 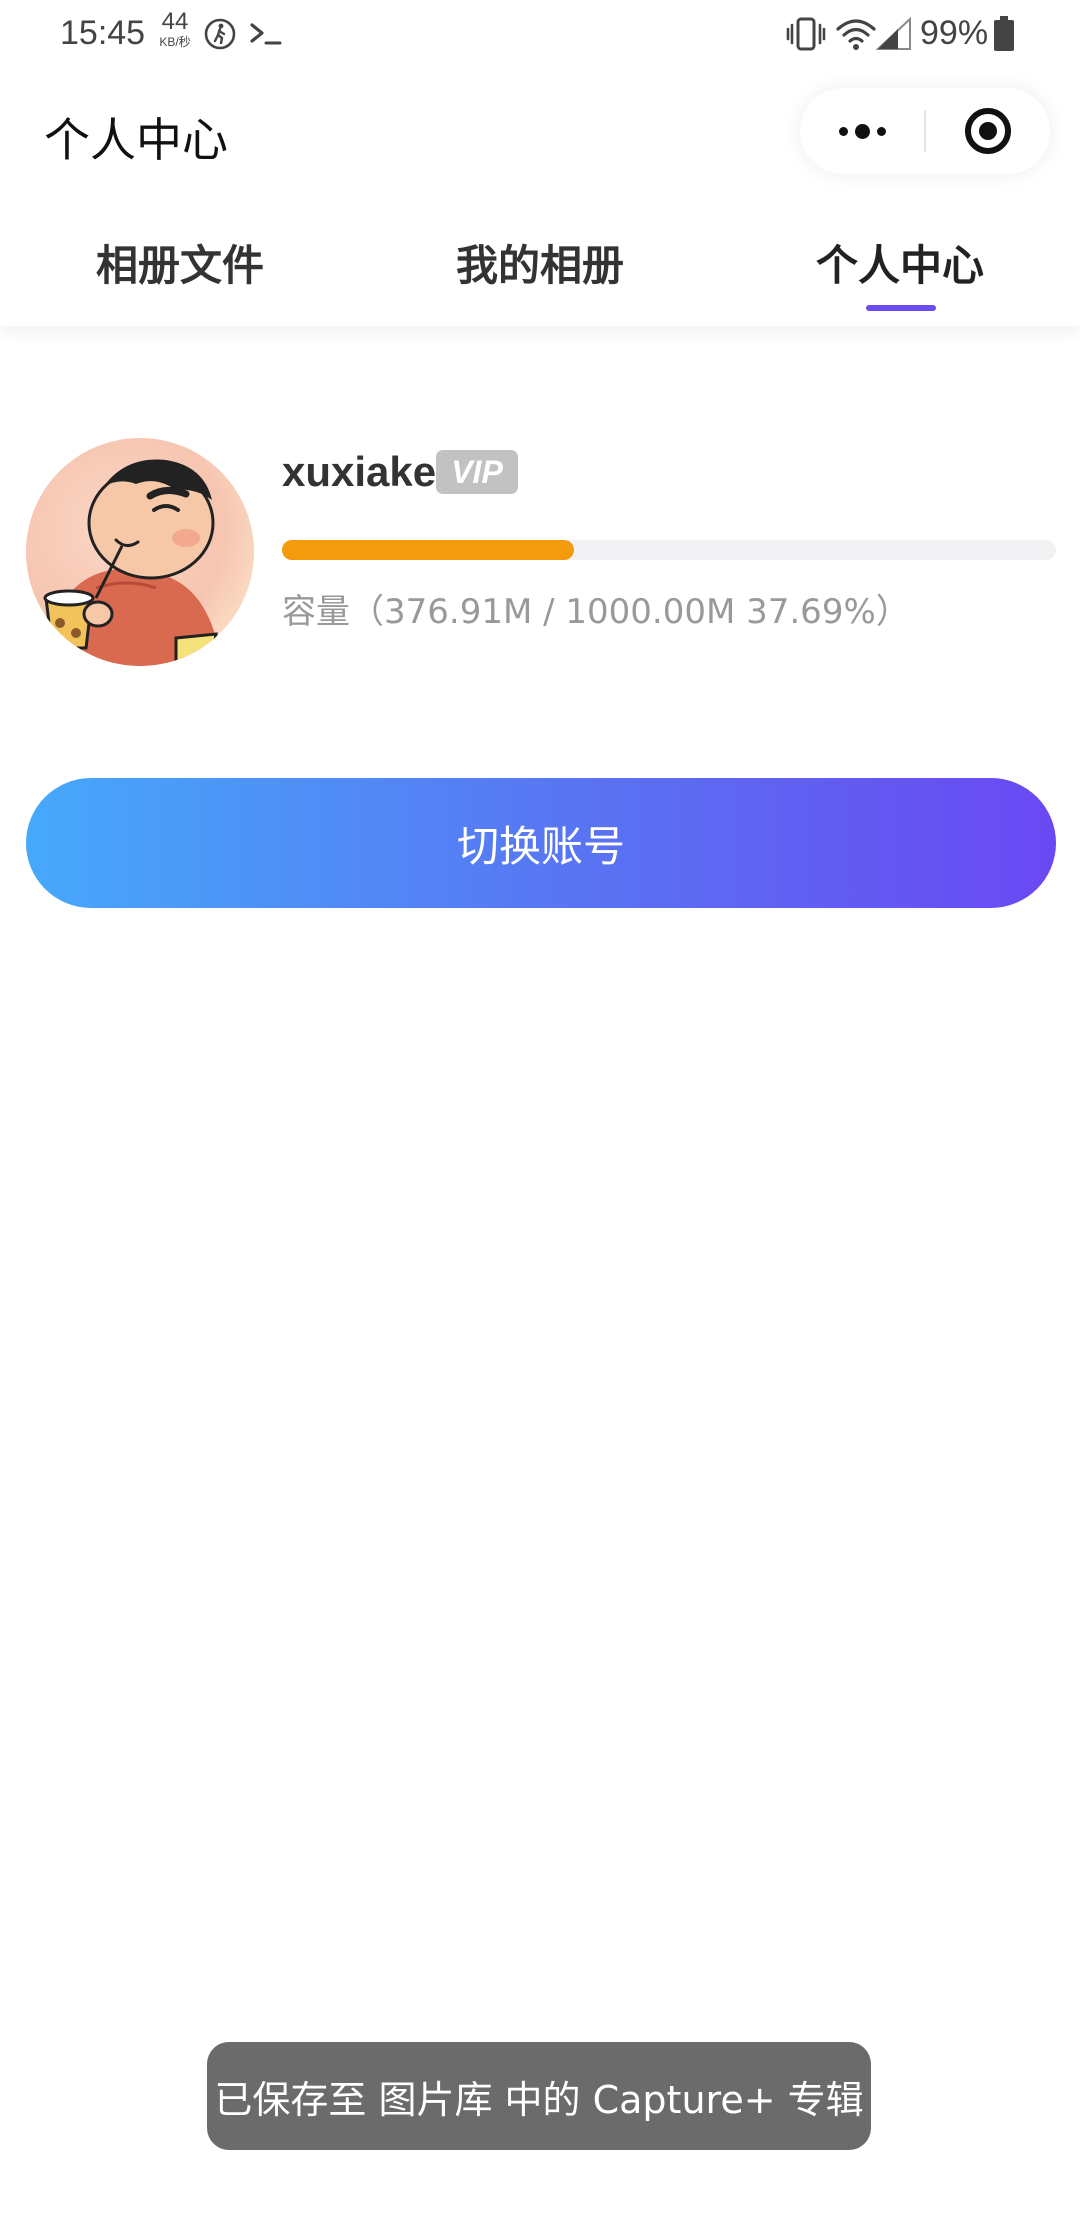 I want to click on tab-bar: 相册文件 我的相册 个人中心, so click(x=540, y=261).